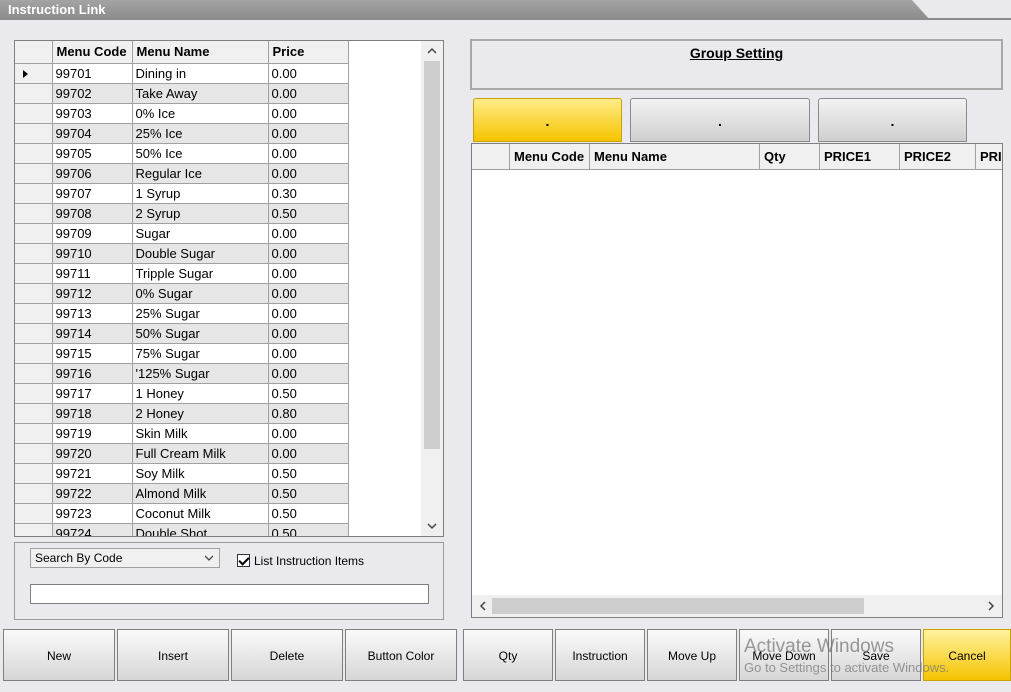 The image size is (1011, 692). What do you see at coordinates (200, 153) in the screenshot?
I see `cell-menu-name: 50% Ice` at bounding box center [200, 153].